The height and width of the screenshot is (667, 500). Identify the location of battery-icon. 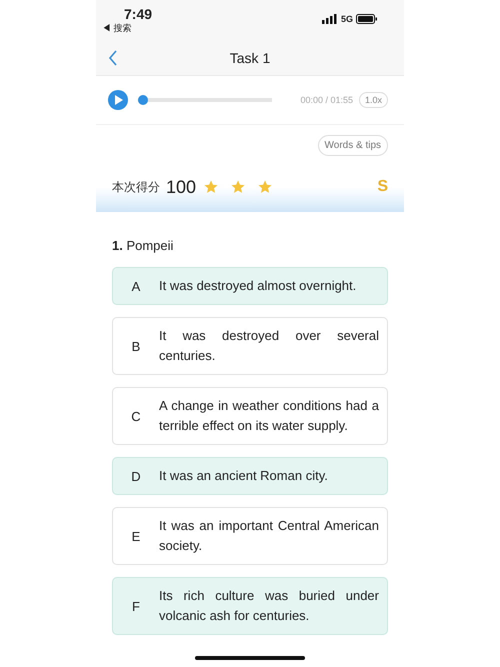
(367, 19).